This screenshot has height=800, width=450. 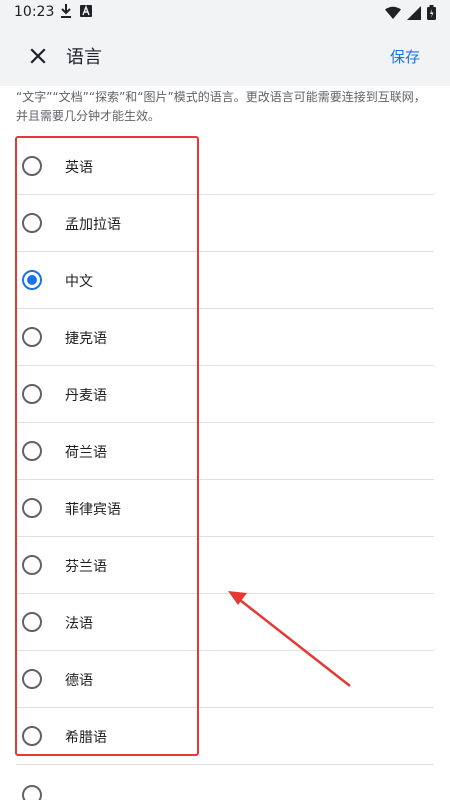 I want to click on language-option-czech: 捷克语, so click(x=225, y=337).